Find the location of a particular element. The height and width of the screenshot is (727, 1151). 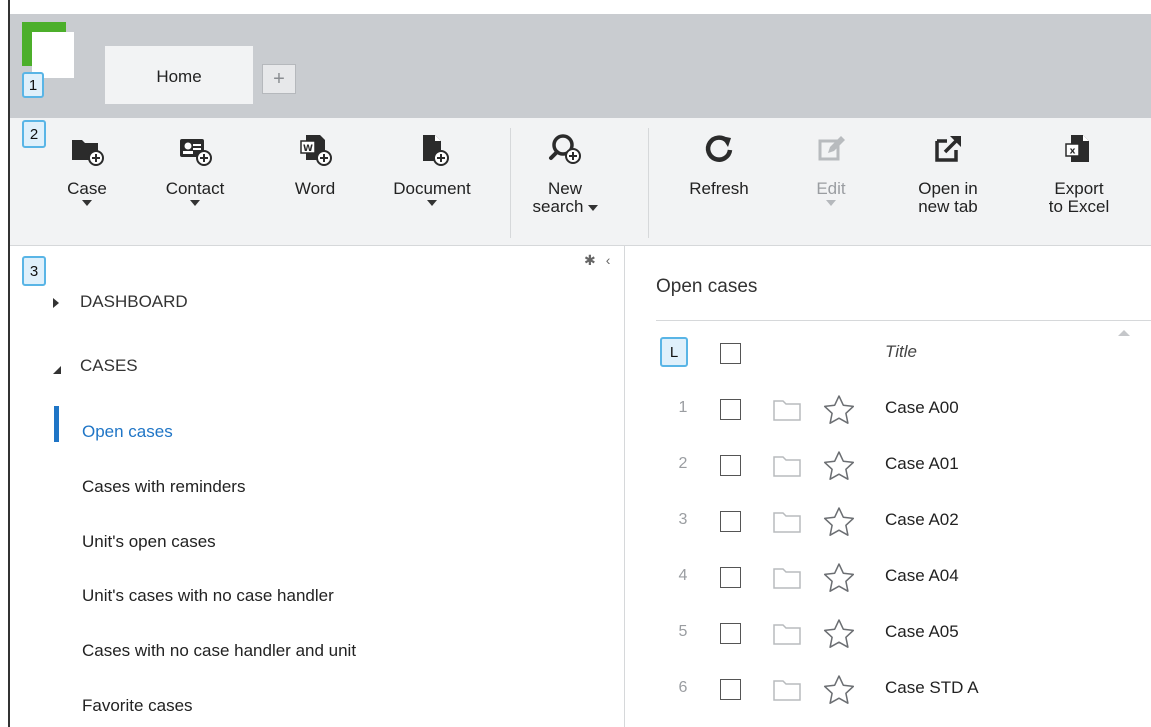

excel-export-icon: x is located at coordinates (1079, 149).